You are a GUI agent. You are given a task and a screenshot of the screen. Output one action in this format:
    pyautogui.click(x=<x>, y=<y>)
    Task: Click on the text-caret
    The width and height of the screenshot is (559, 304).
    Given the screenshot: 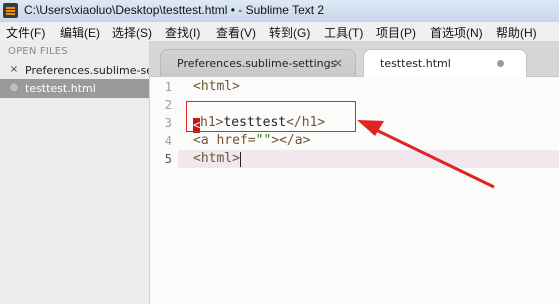 What is the action you would take?
    pyautogui.click(x=240, y=159)
    